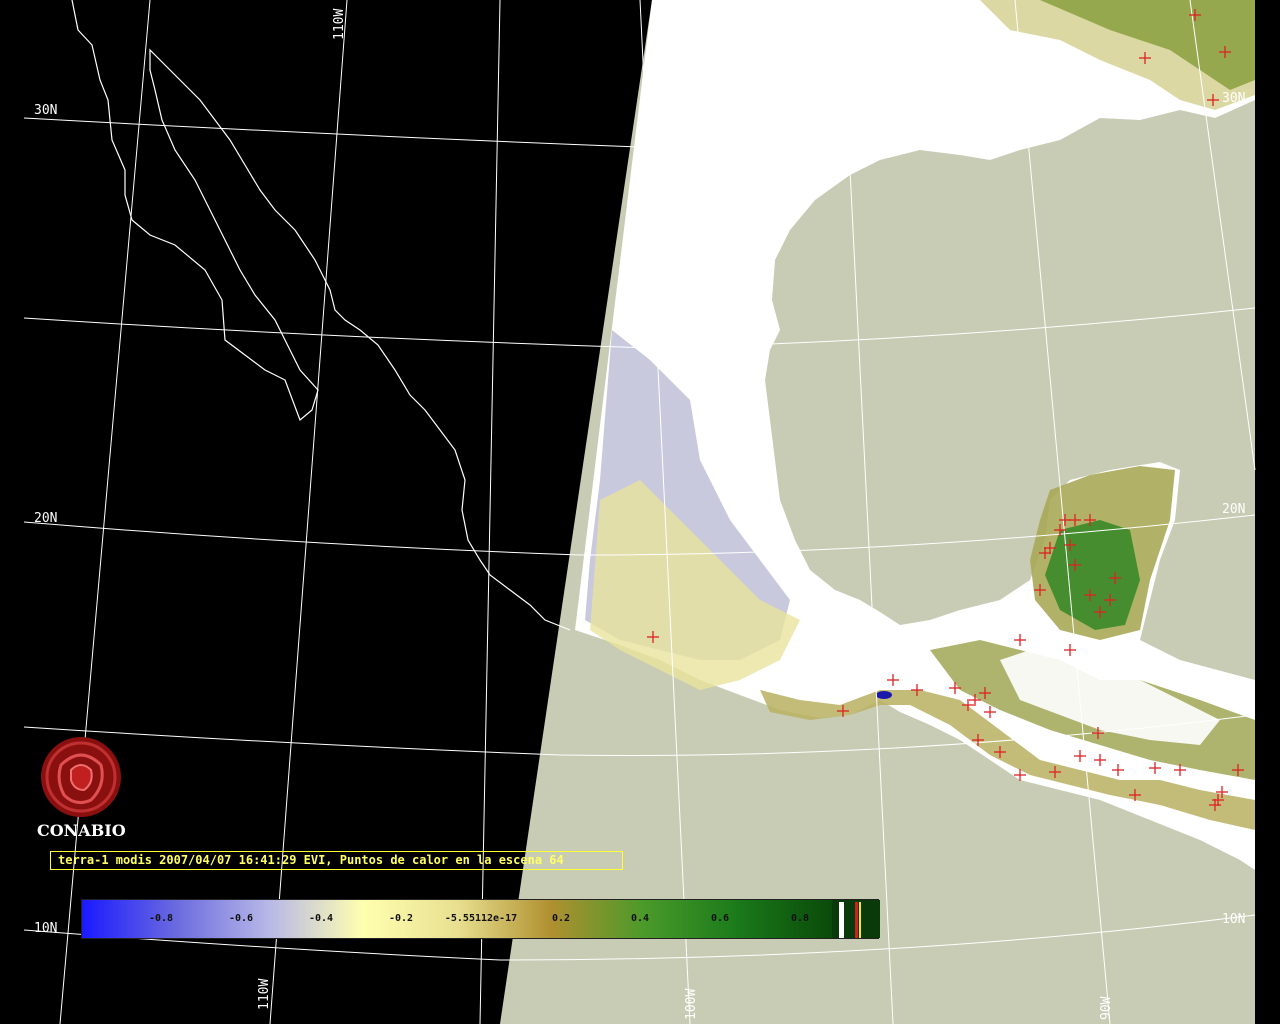 Image resolution: width=1280 pixels, height=1024 pixels. What do you see at coordinates (1233, 919) in the screenshot?
I see `lat-label-10n-east: 10N` at bounding box center [1233, 919].